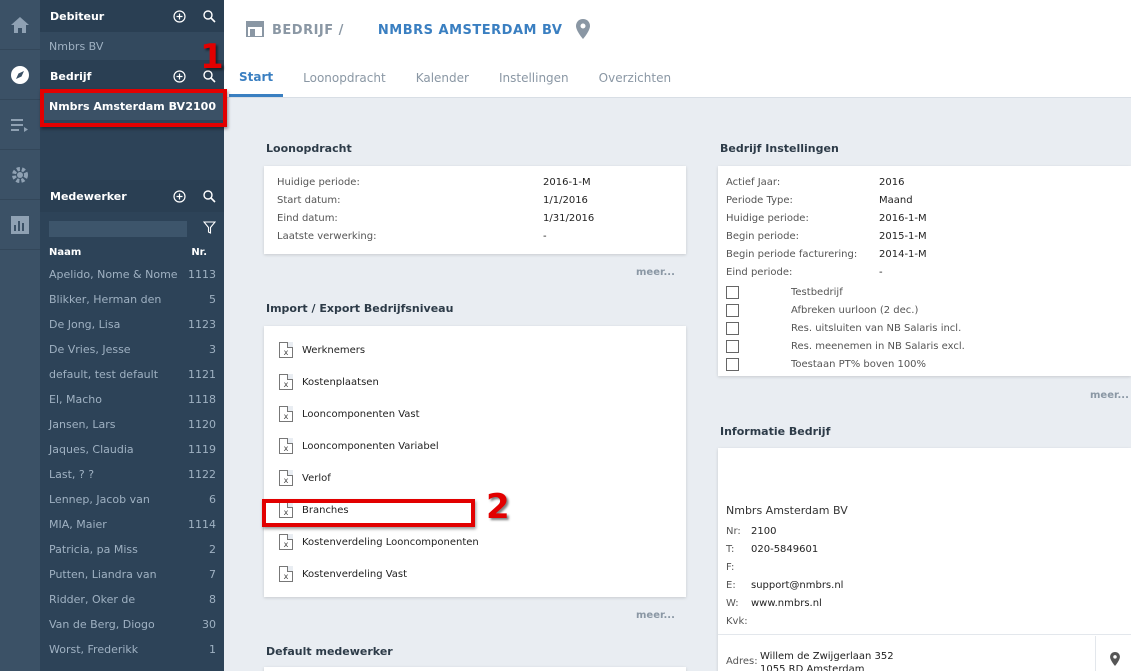 This screenshot has height=671, width=1131. I want to click on instelling-row: Begin periode facturering: 2014-1-M, so click(928, 254).